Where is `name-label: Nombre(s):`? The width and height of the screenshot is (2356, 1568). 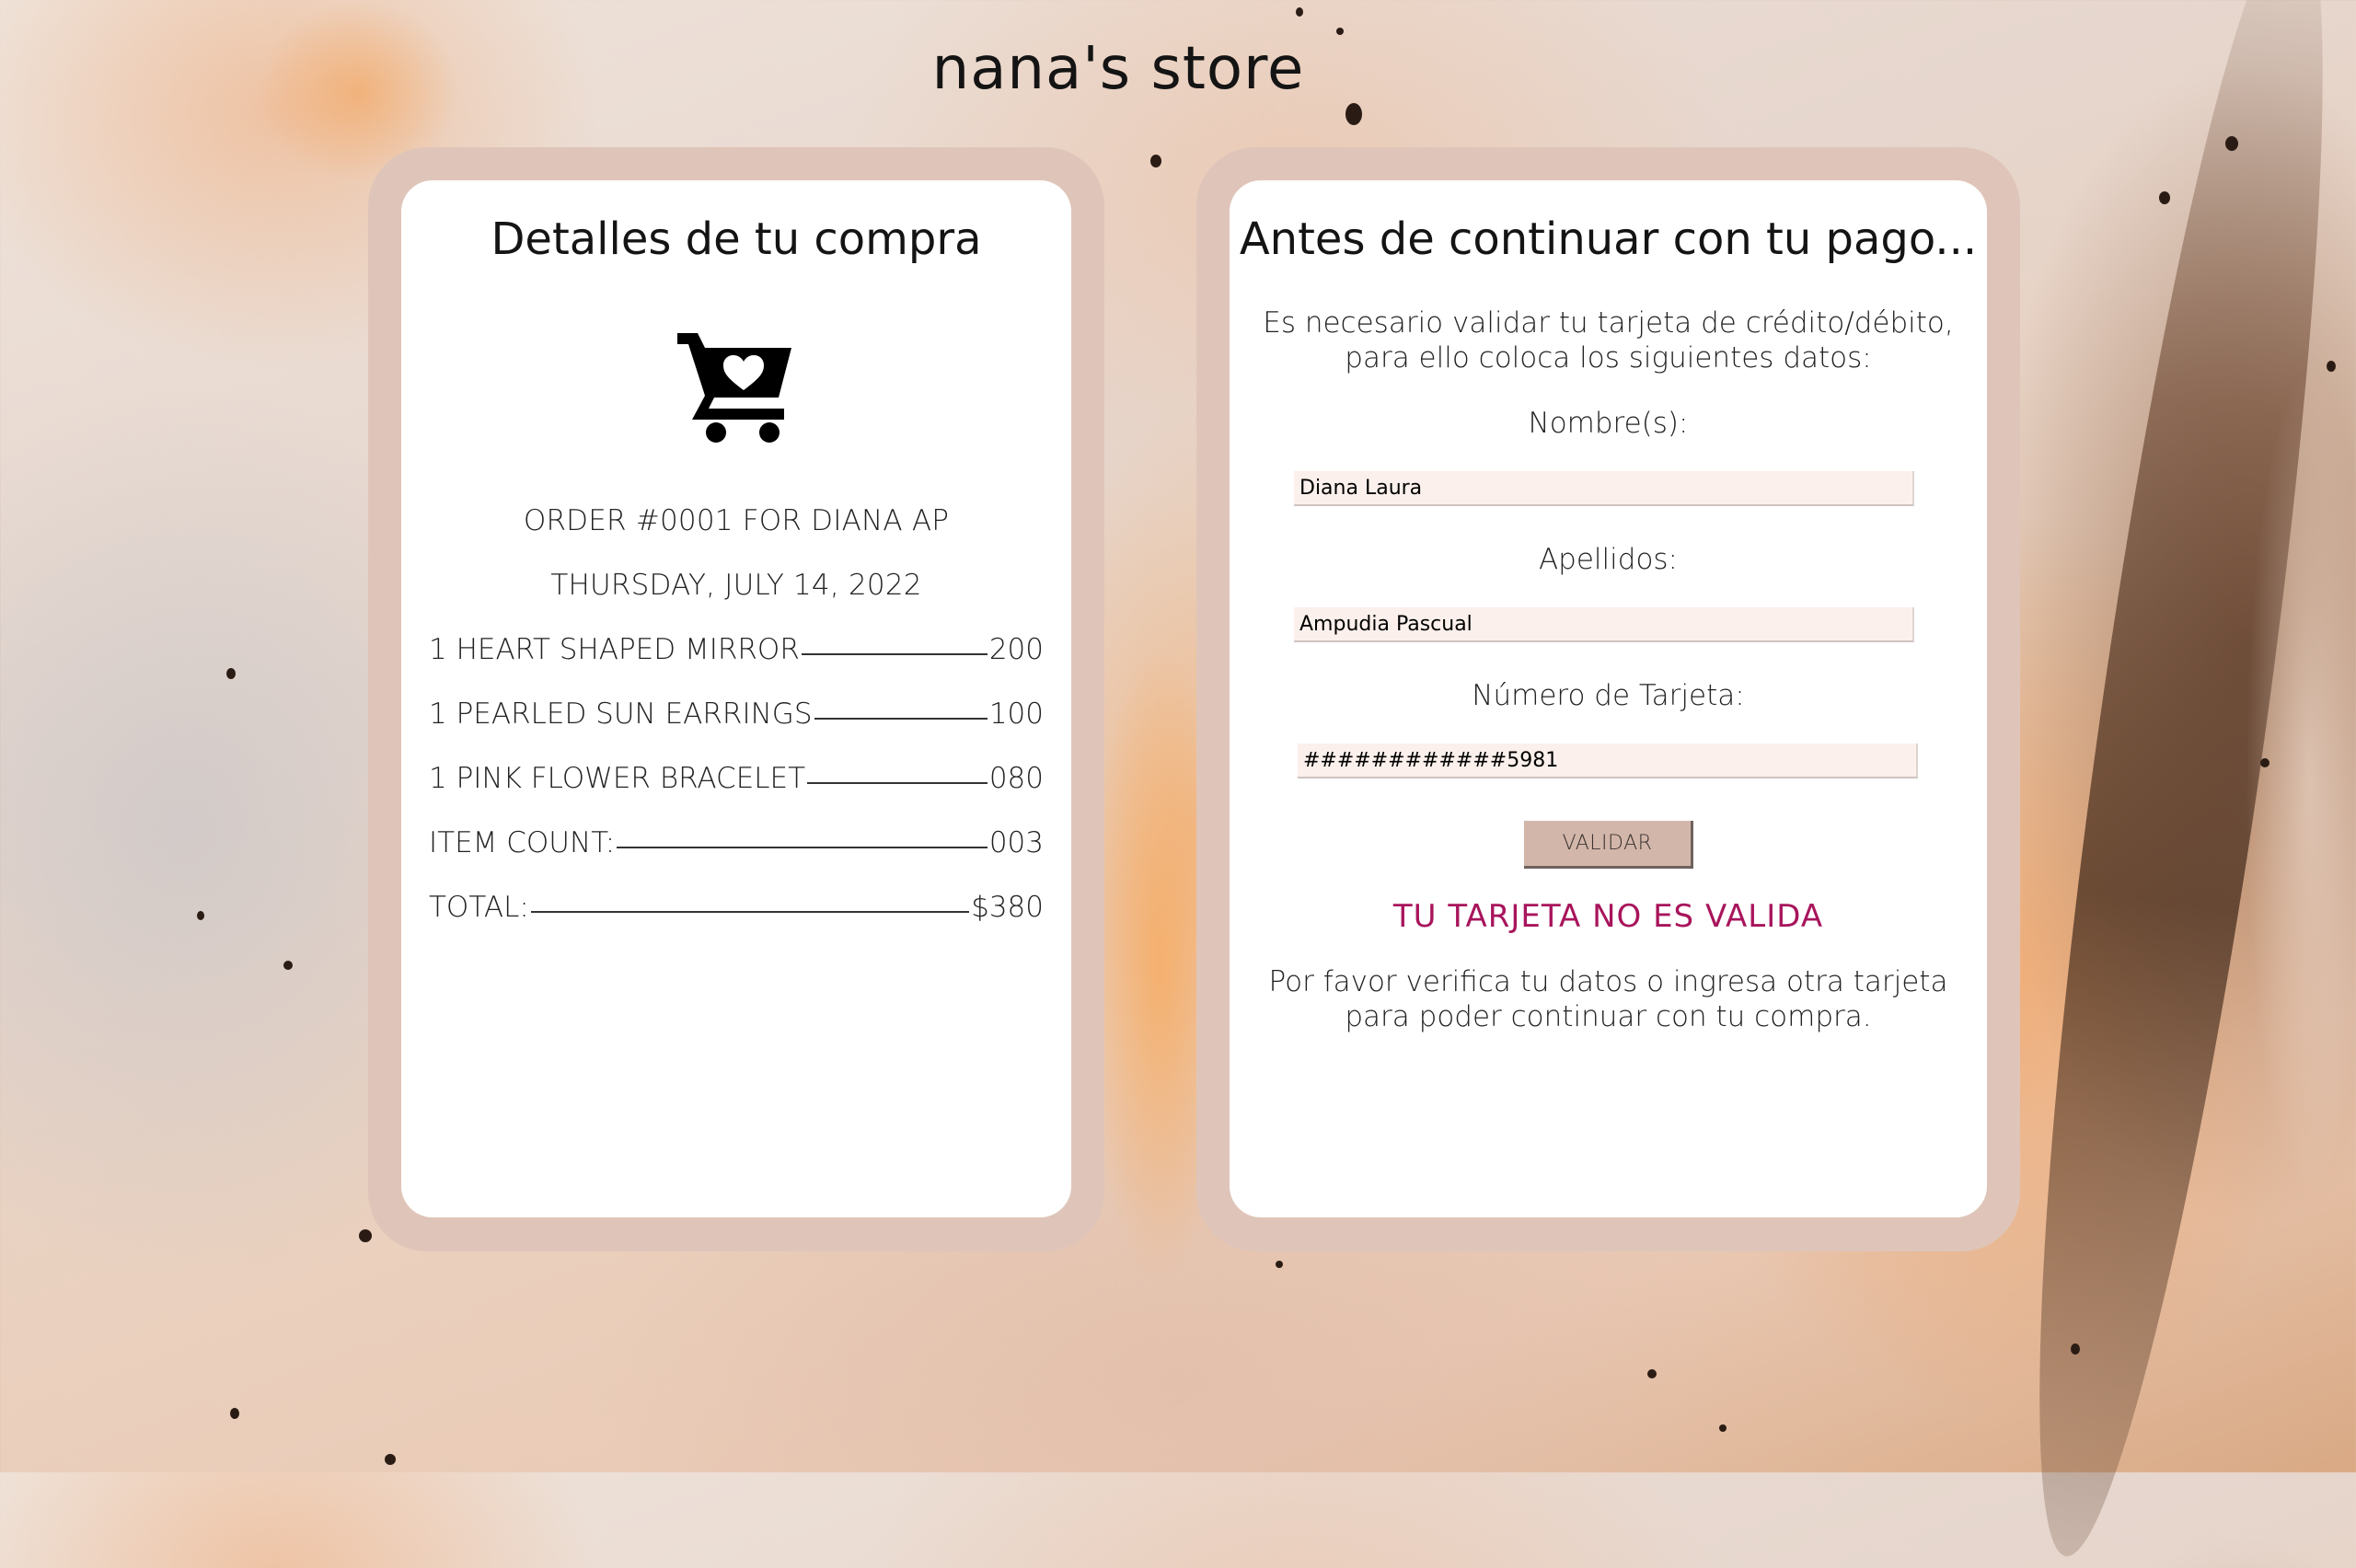
name-label: Nombre(s): is located at coordinates (1608, 423).